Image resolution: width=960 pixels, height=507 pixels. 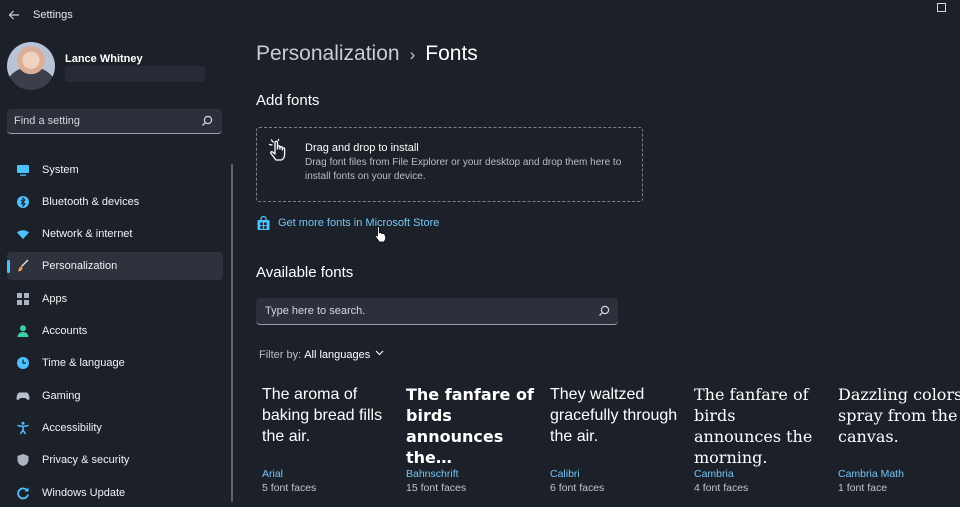 I want to click on breadcrumb-parent: Personalization, so click(x=328, y=53).